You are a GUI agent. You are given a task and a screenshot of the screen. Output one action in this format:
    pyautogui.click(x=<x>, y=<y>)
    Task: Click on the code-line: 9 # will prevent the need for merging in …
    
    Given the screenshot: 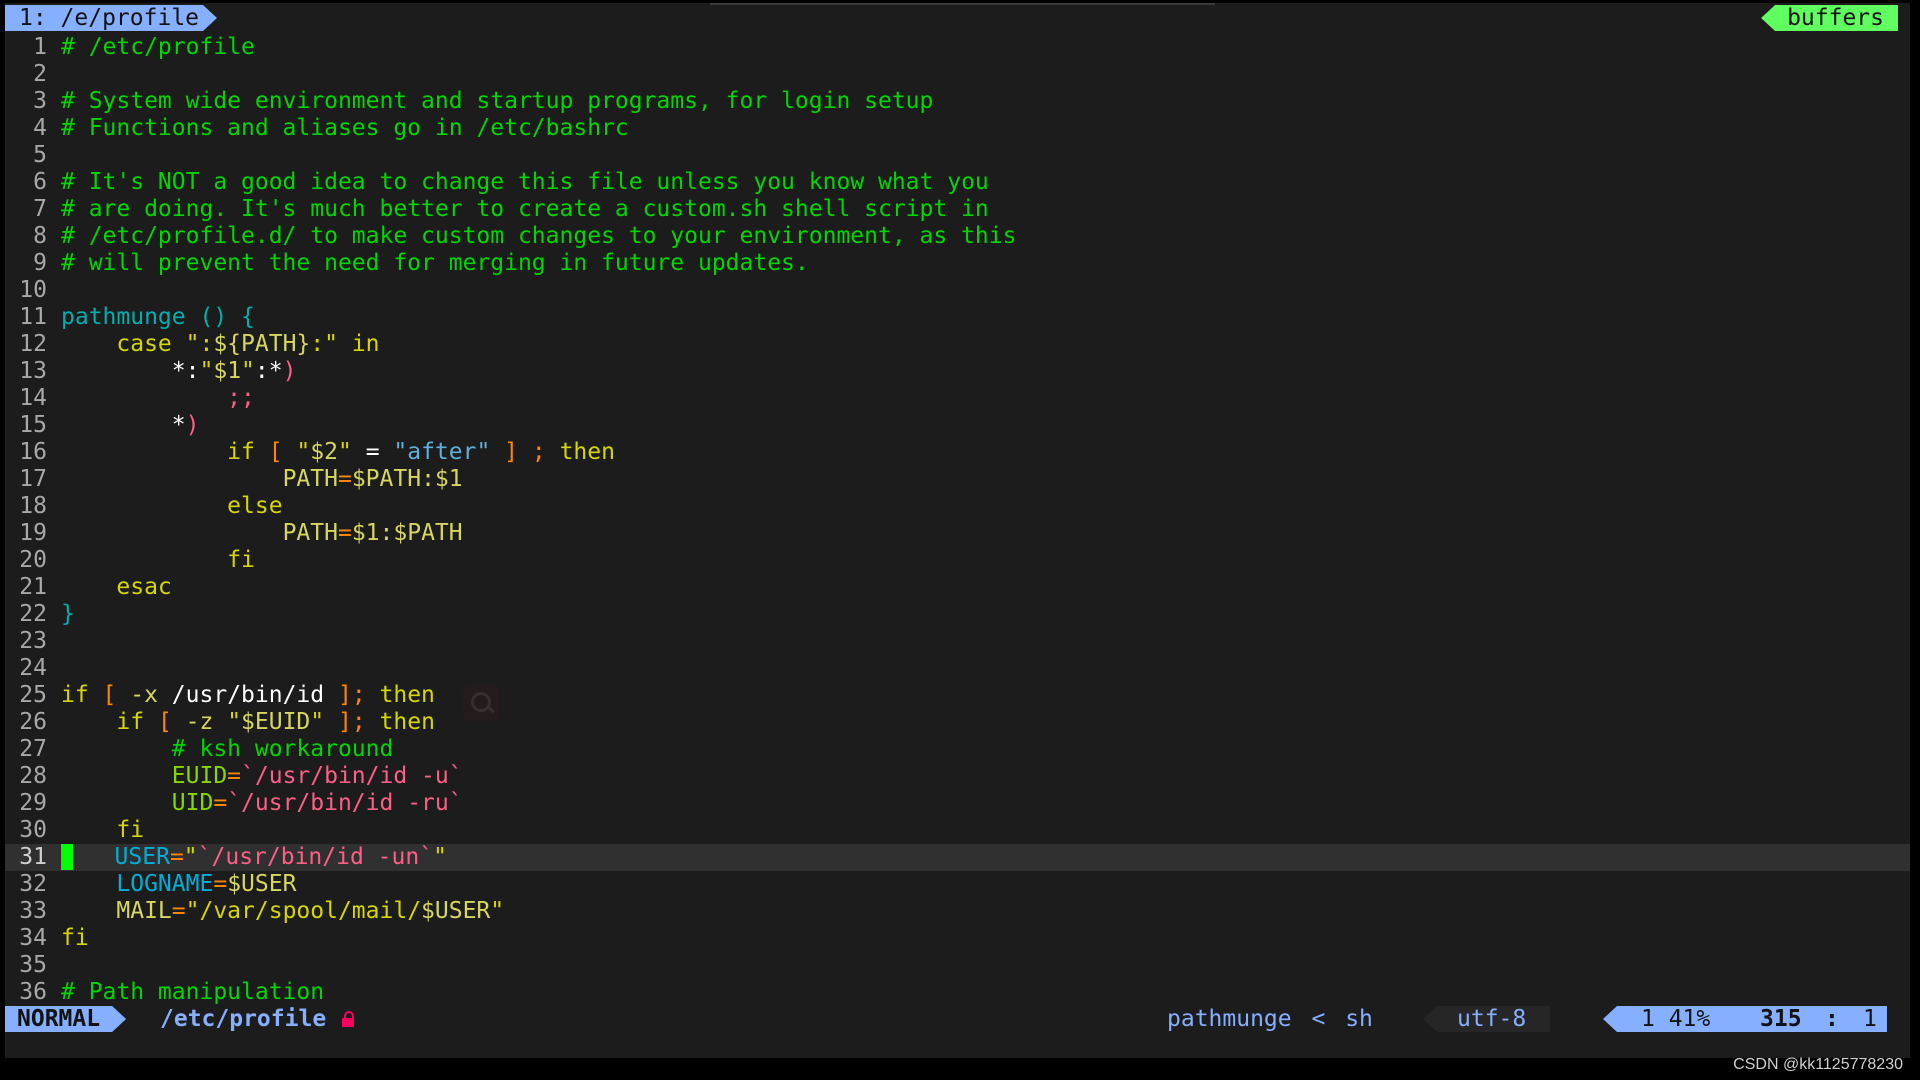 What is the action you would take?
    pyautogui.click(x=957, y=263)
    